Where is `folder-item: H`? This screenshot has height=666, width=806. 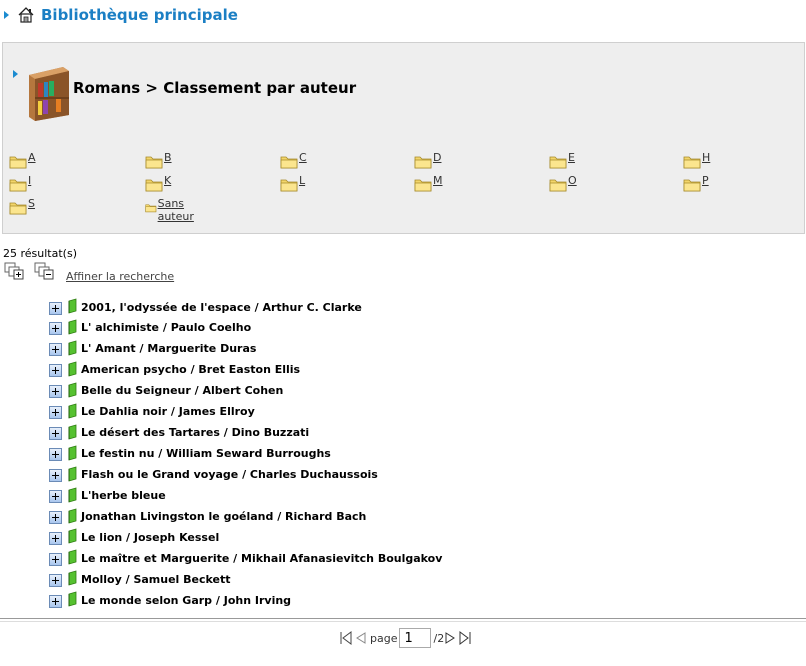 folder-item: H is located at coordinates (696, 160).